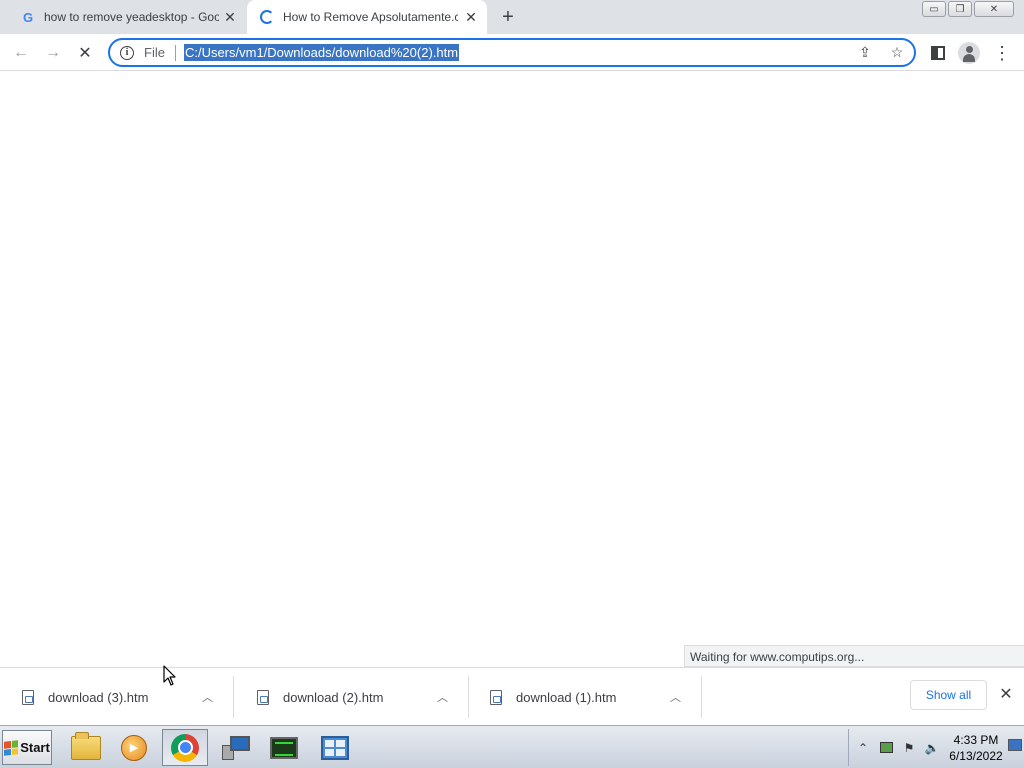 The image size is (1024, 768). What do you see at coordinates (35, 747) in the screenshot?
I see `start-label: Start` at bounding box center [35, 747].